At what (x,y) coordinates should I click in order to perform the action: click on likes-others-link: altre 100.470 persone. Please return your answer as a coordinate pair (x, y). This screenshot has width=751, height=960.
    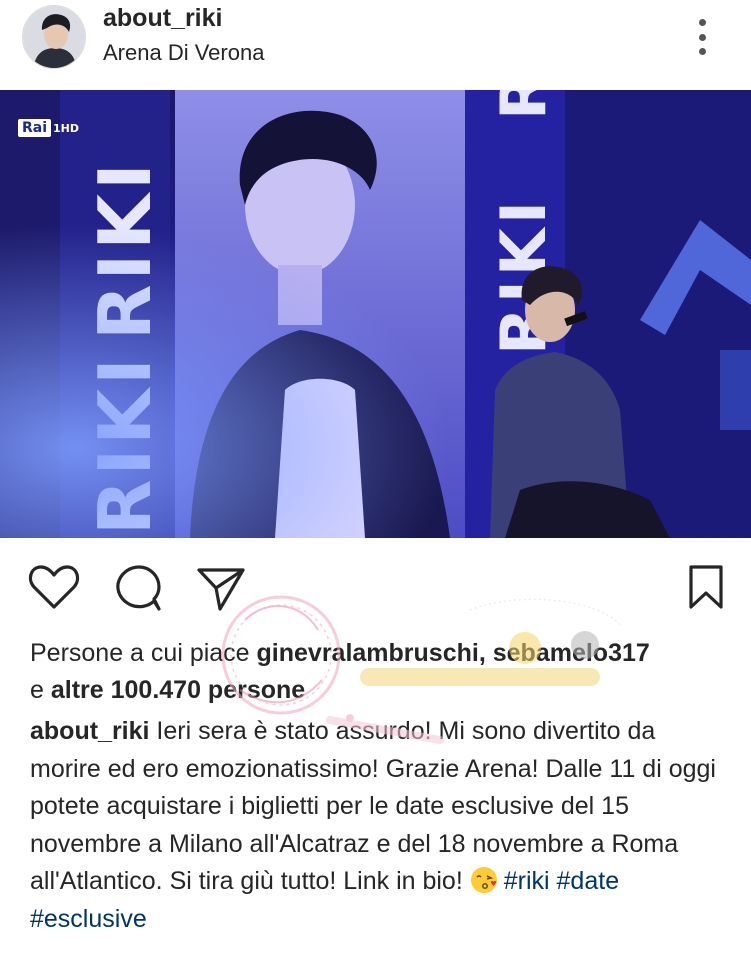
    Looking at the image, I should click on (178, 690).